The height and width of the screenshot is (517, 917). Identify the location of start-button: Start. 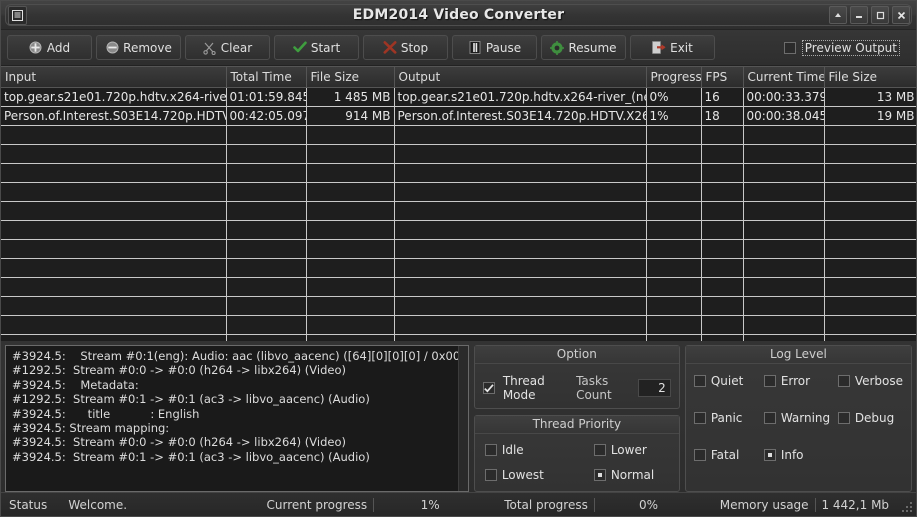
(316, 47).